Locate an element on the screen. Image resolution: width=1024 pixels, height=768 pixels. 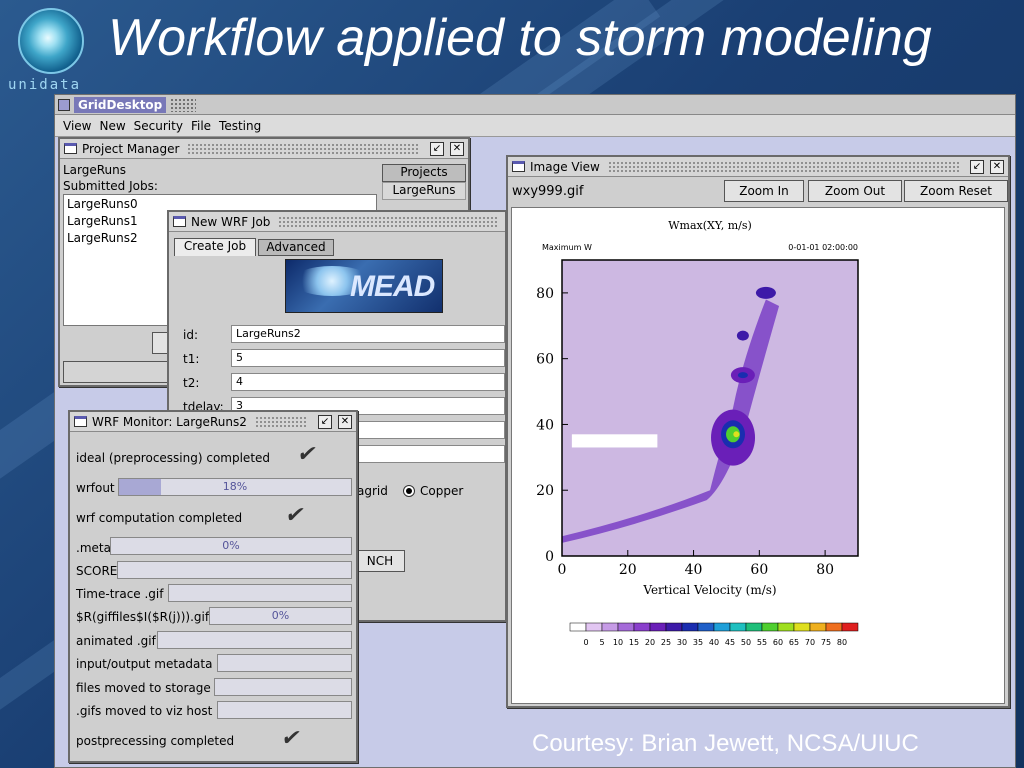
cell-core is located at coordinates (742, 375).